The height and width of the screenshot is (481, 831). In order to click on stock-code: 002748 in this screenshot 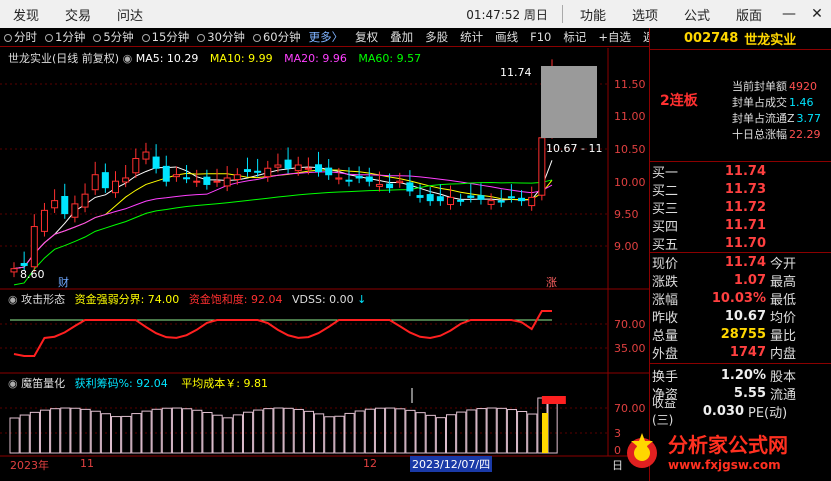, I will do `click(711, 38)`.